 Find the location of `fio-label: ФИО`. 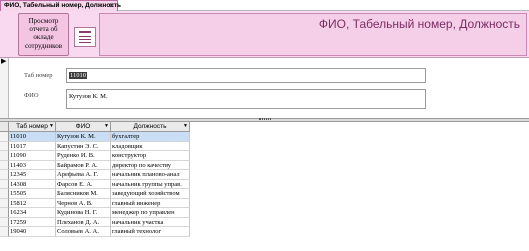

fio-label: ФИО is located at coordinates (31, 95).